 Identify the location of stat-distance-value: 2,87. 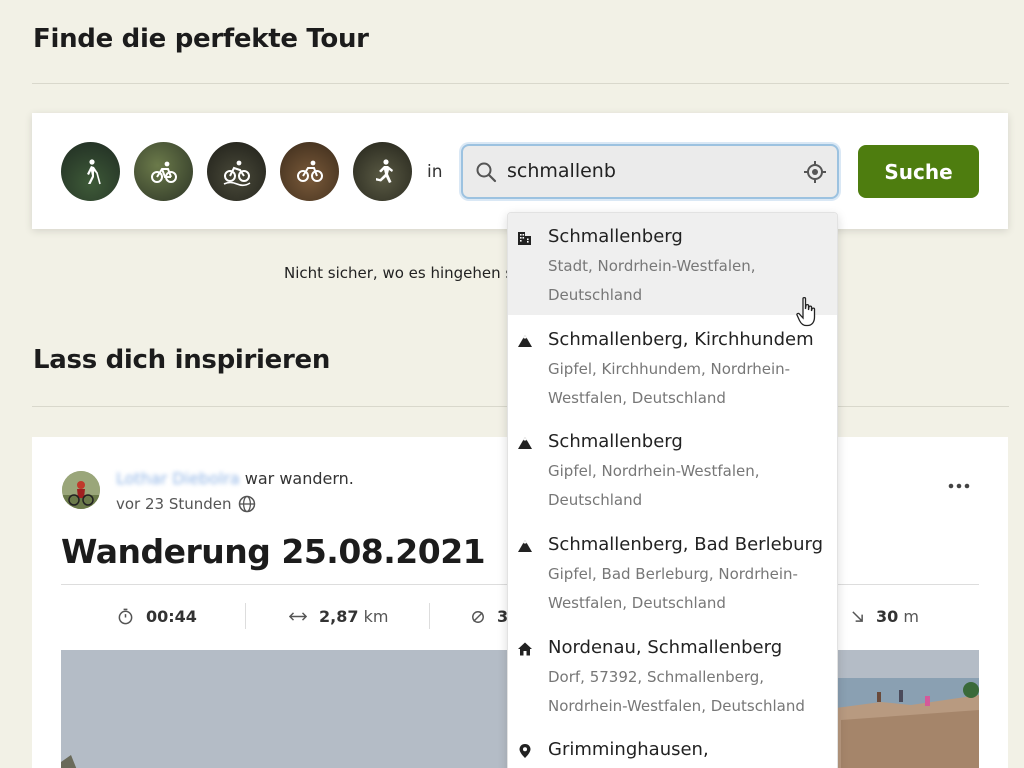
(339, 616).